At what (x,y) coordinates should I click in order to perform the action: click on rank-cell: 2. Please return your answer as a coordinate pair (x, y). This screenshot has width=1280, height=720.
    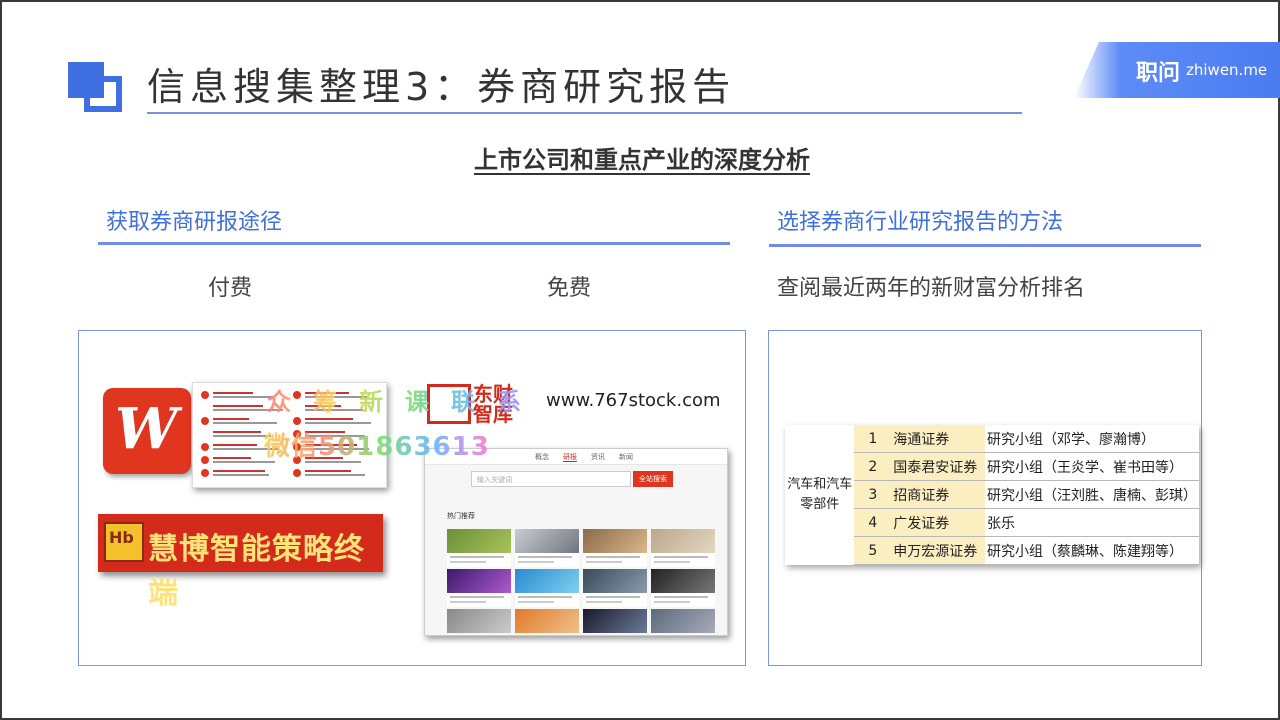
    Looking at the image, I should click on (873, 467).